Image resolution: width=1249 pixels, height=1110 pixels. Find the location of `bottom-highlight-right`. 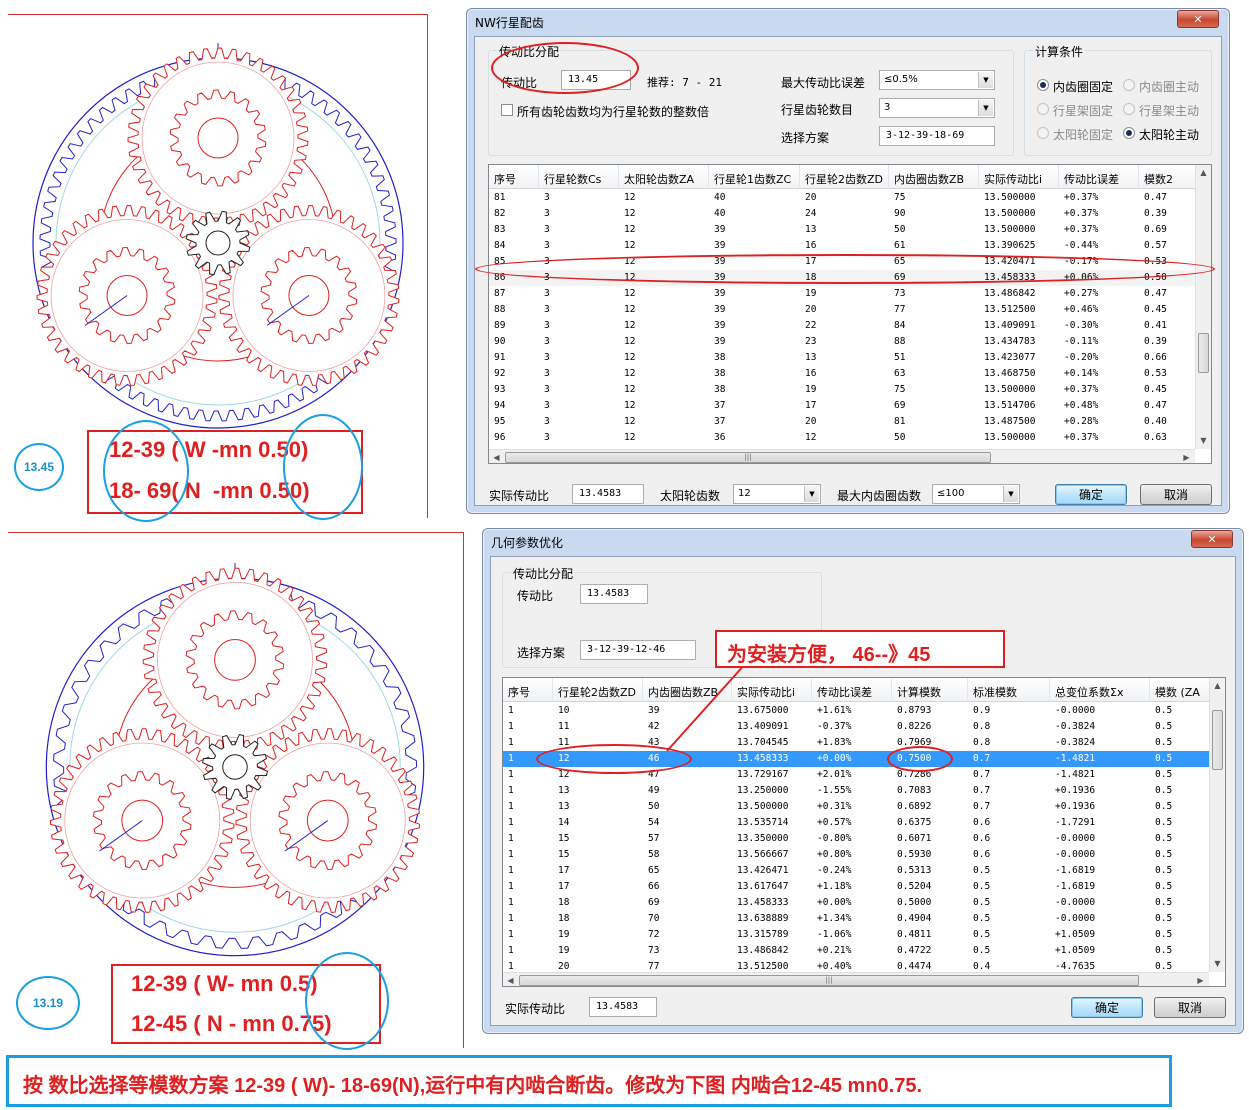

bottom-highlight-right is located at coordinates (347, 1001).